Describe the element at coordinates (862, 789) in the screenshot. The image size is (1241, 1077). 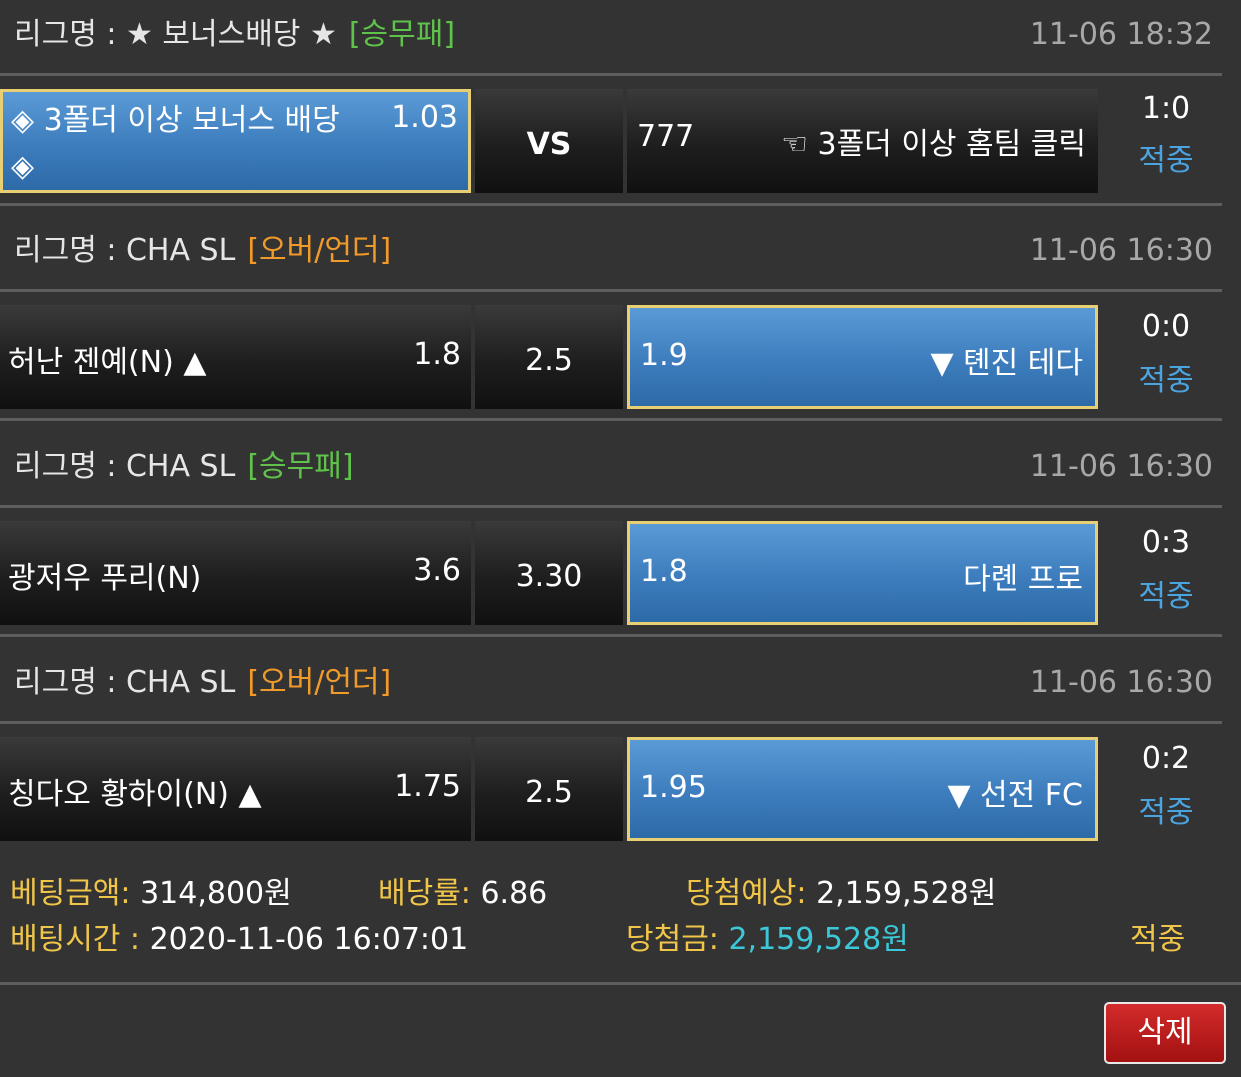
I see `away-pick-button: 1.95 ▼ 선전 FC` at that location.